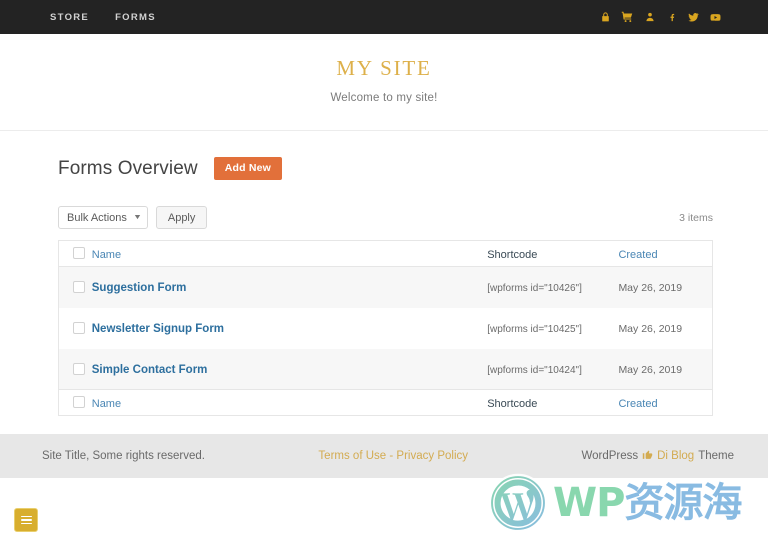 The image size is (768, 546). I want to click on theme-suffix-label: Theme, so click(716, 456).